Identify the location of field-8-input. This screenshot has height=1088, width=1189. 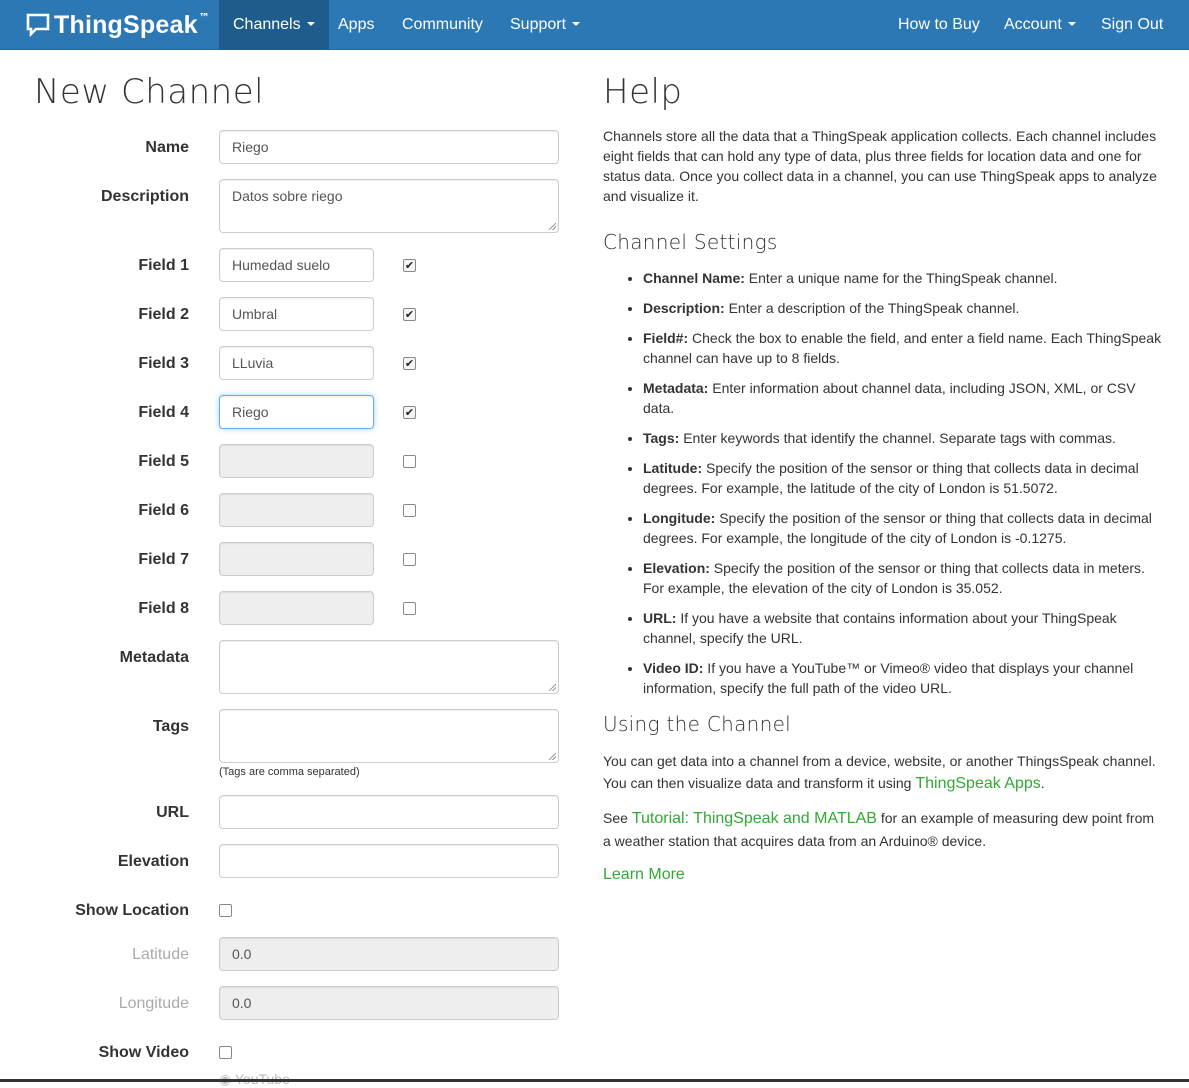
(296, 608).